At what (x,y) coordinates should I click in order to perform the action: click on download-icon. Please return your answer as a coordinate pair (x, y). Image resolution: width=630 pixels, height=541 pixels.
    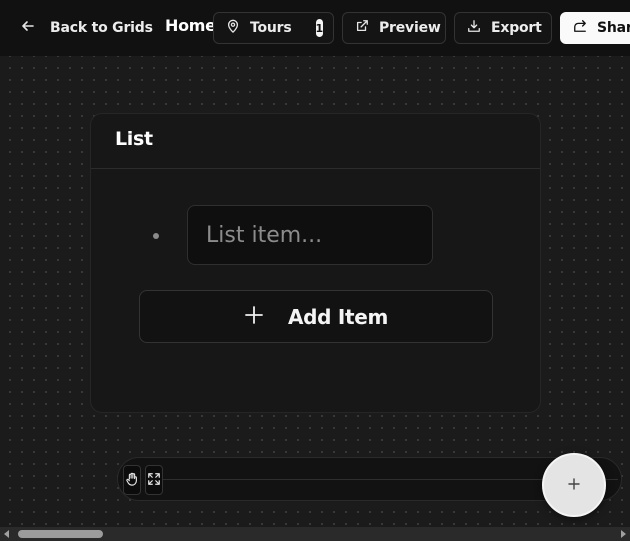
    Looking at the image, I should click on (474, 28).